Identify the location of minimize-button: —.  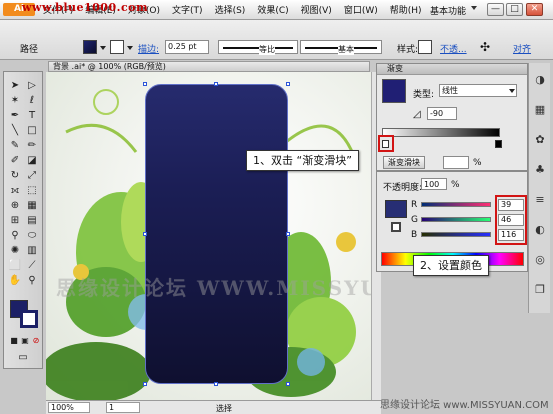
(495, 9).